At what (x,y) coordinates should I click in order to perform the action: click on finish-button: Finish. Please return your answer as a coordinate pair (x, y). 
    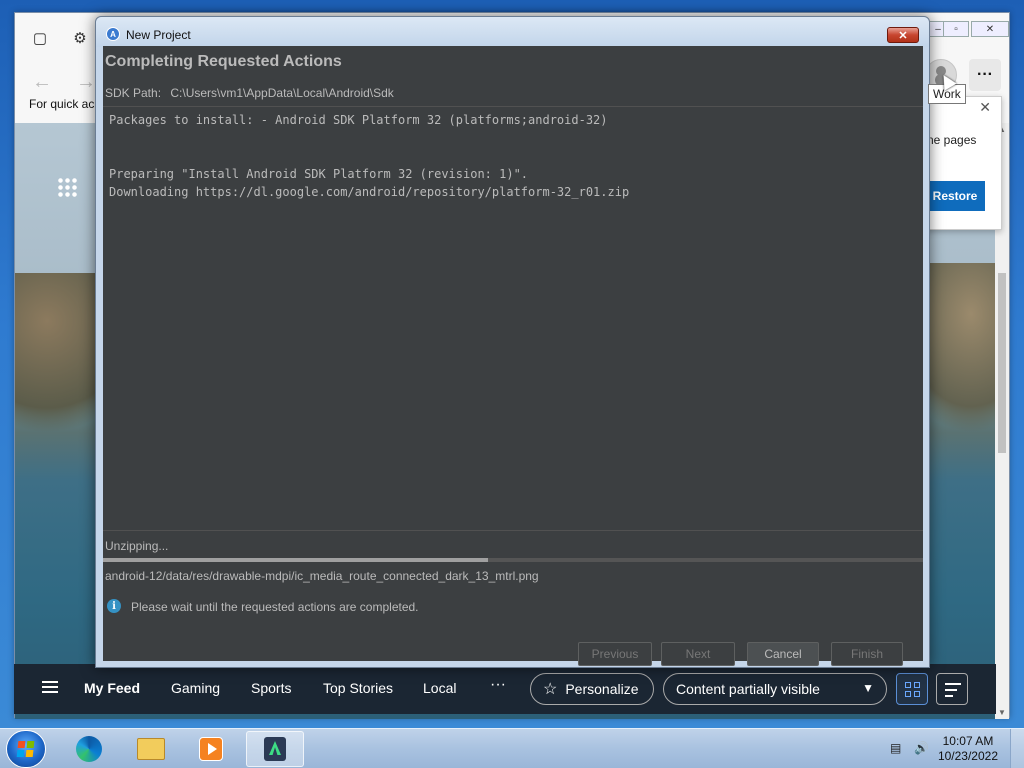
    Looking at the image, I should click on (867, 654).